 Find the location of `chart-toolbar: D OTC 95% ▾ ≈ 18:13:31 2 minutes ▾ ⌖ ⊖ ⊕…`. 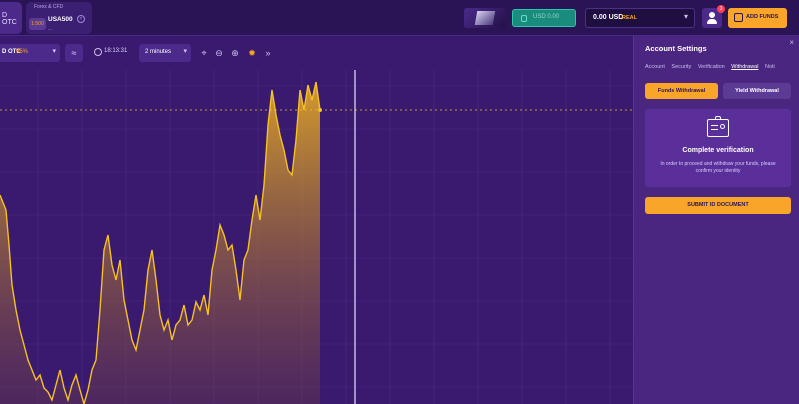

chart-toolbar: D OTC 95% ▾ ≈ 18:13:31 2 minutes ▾ ⌖ ⊖ ⊕… is located at coordinates (316, 53).